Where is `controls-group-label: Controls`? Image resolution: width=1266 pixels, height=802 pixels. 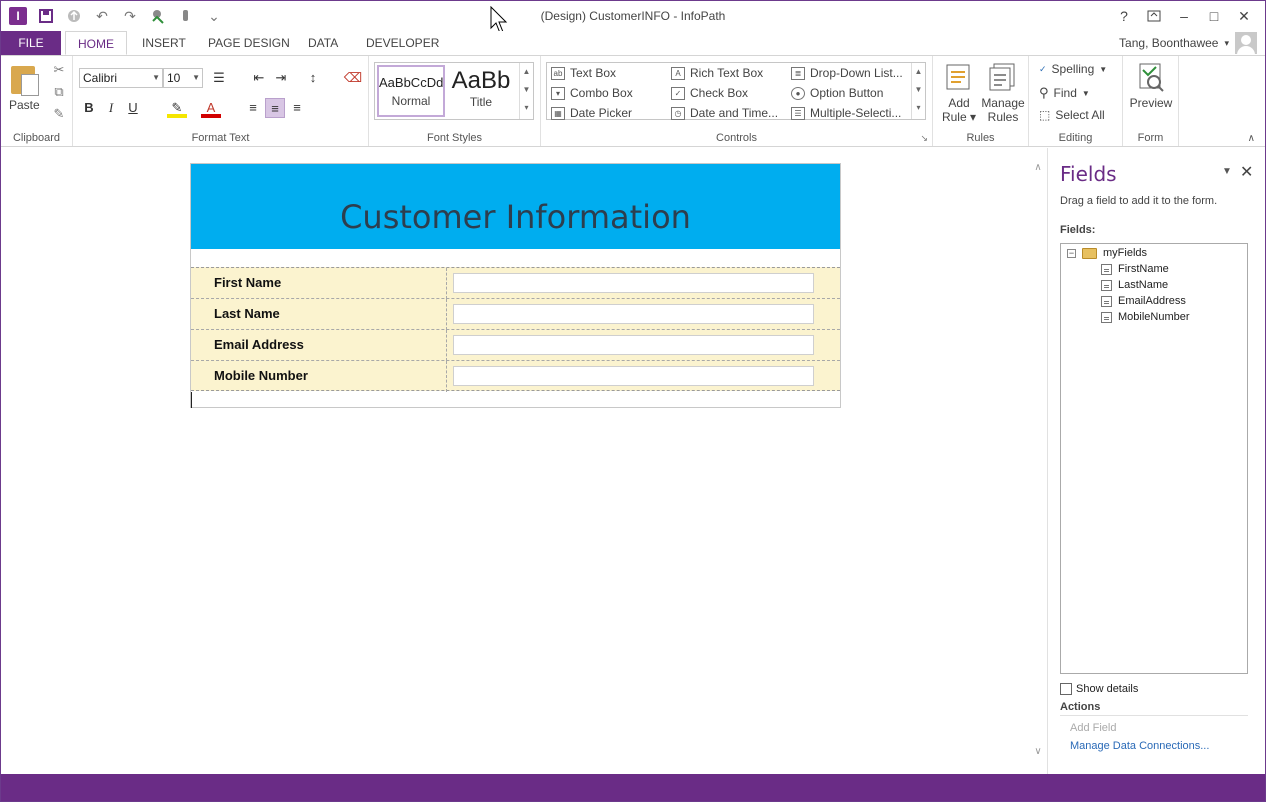
controls-group-label: Controls is located at coordinates (736, 138).